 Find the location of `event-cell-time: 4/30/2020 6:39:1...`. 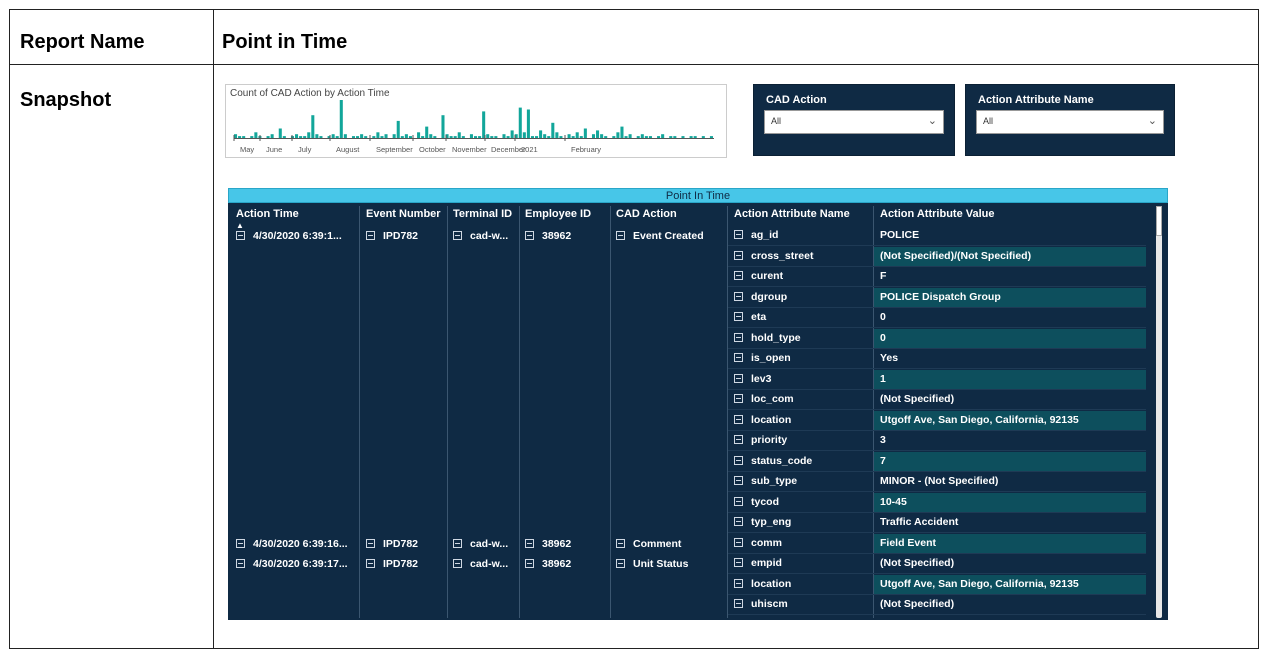

event-cell-time: 4/30/2020 6:39:1... is located at coordinates (289, 236).